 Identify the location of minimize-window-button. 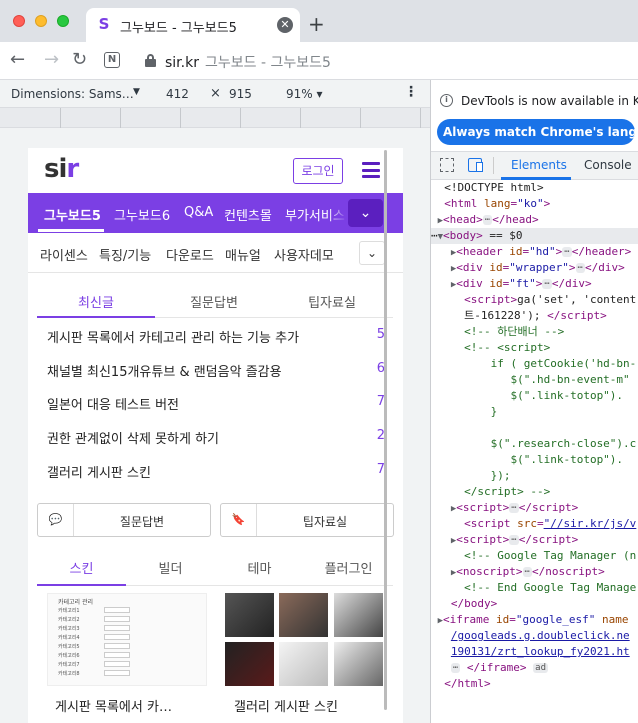
(41, 21).